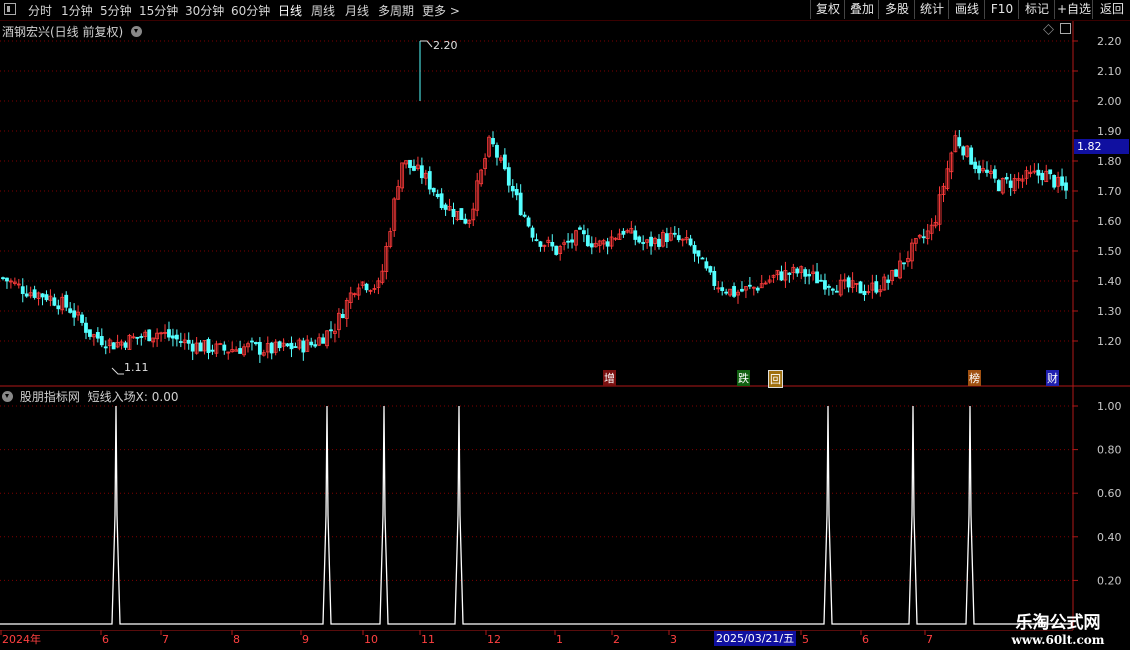 This screenshot has height=650, width=1130. Describe the element at coordinates (10, 9) in the screenshot. I see `menu-icon` at that location.